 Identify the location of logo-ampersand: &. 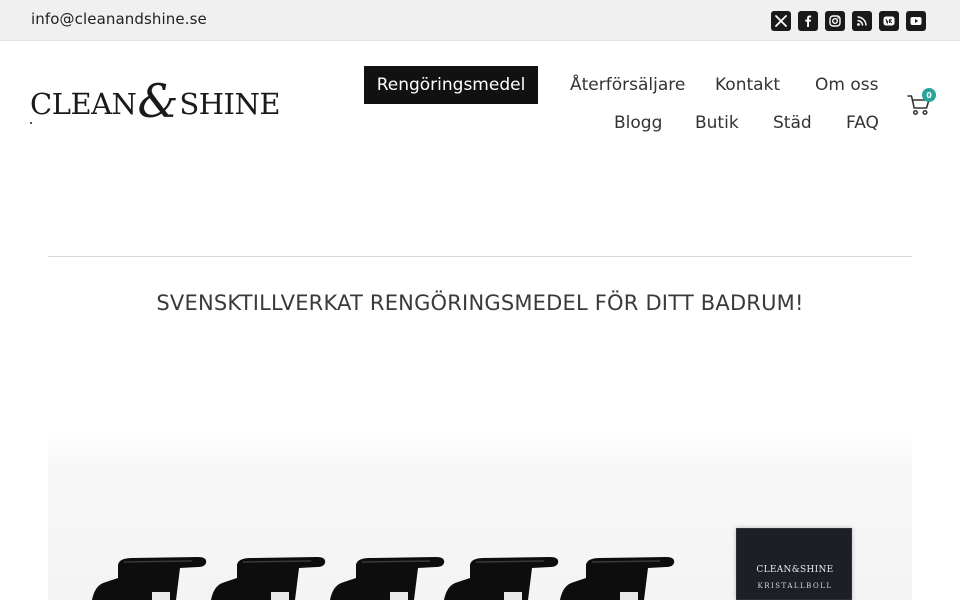
(158, 101).